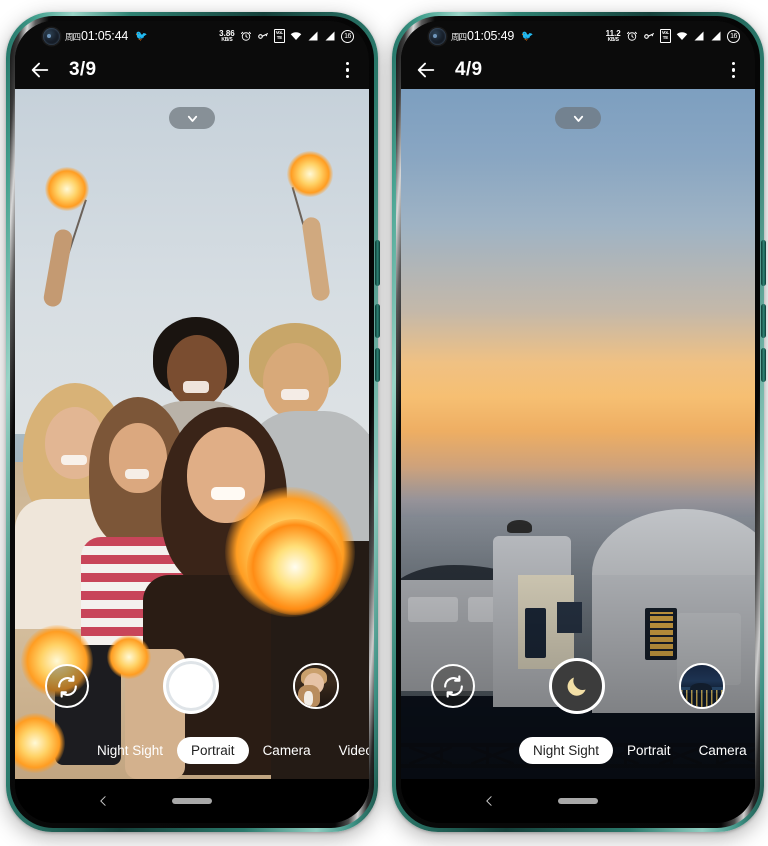  I want to click on camera-controls-right, so click(578, 686).